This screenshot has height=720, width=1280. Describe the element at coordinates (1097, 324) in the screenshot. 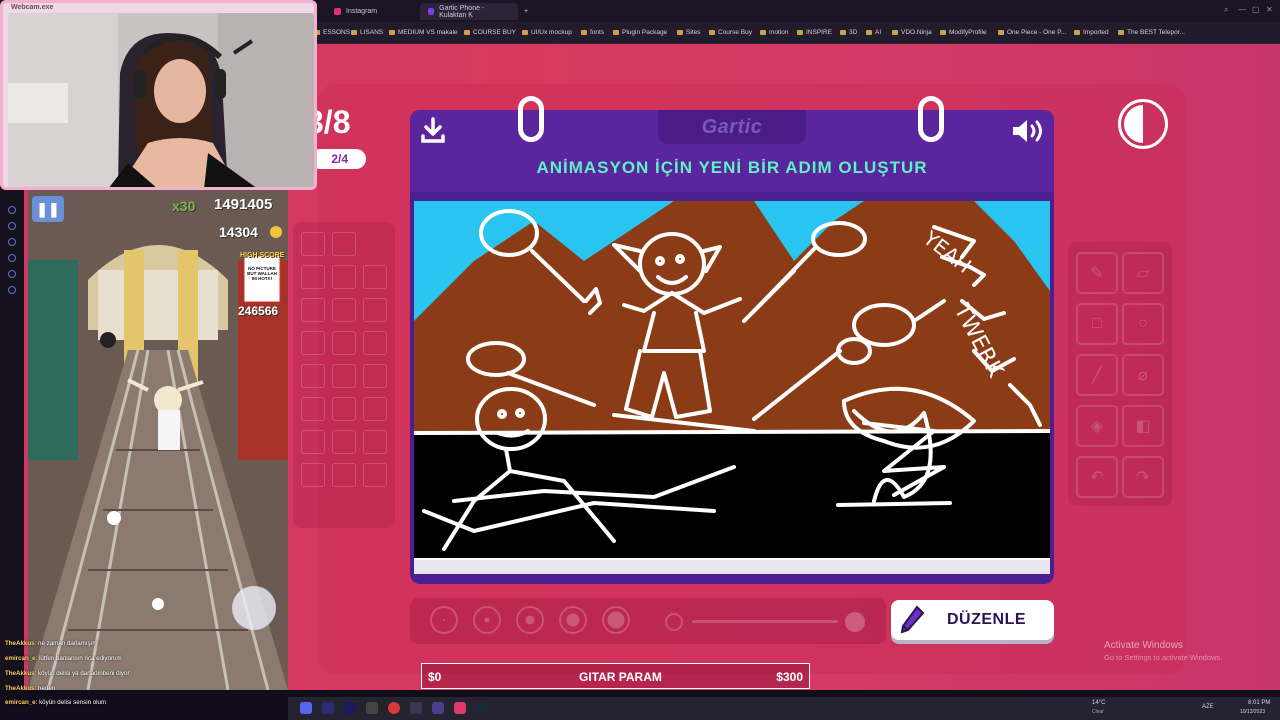

I see `rectangle-tool-icon: □` at that location.